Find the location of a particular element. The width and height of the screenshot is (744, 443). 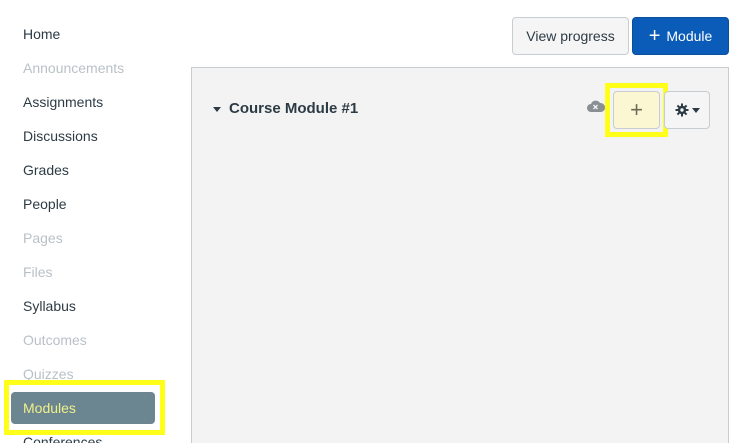

nav-item-pages: Pages is located at coordinates (43, 238).